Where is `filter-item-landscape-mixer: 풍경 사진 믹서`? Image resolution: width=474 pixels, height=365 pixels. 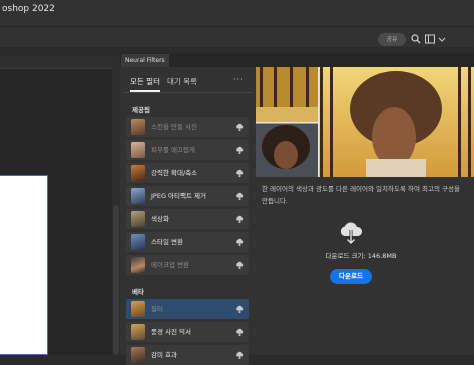 filter-item-landscape-mixer: 풍경 사진 믹서 is located at coordinates (187, 332).